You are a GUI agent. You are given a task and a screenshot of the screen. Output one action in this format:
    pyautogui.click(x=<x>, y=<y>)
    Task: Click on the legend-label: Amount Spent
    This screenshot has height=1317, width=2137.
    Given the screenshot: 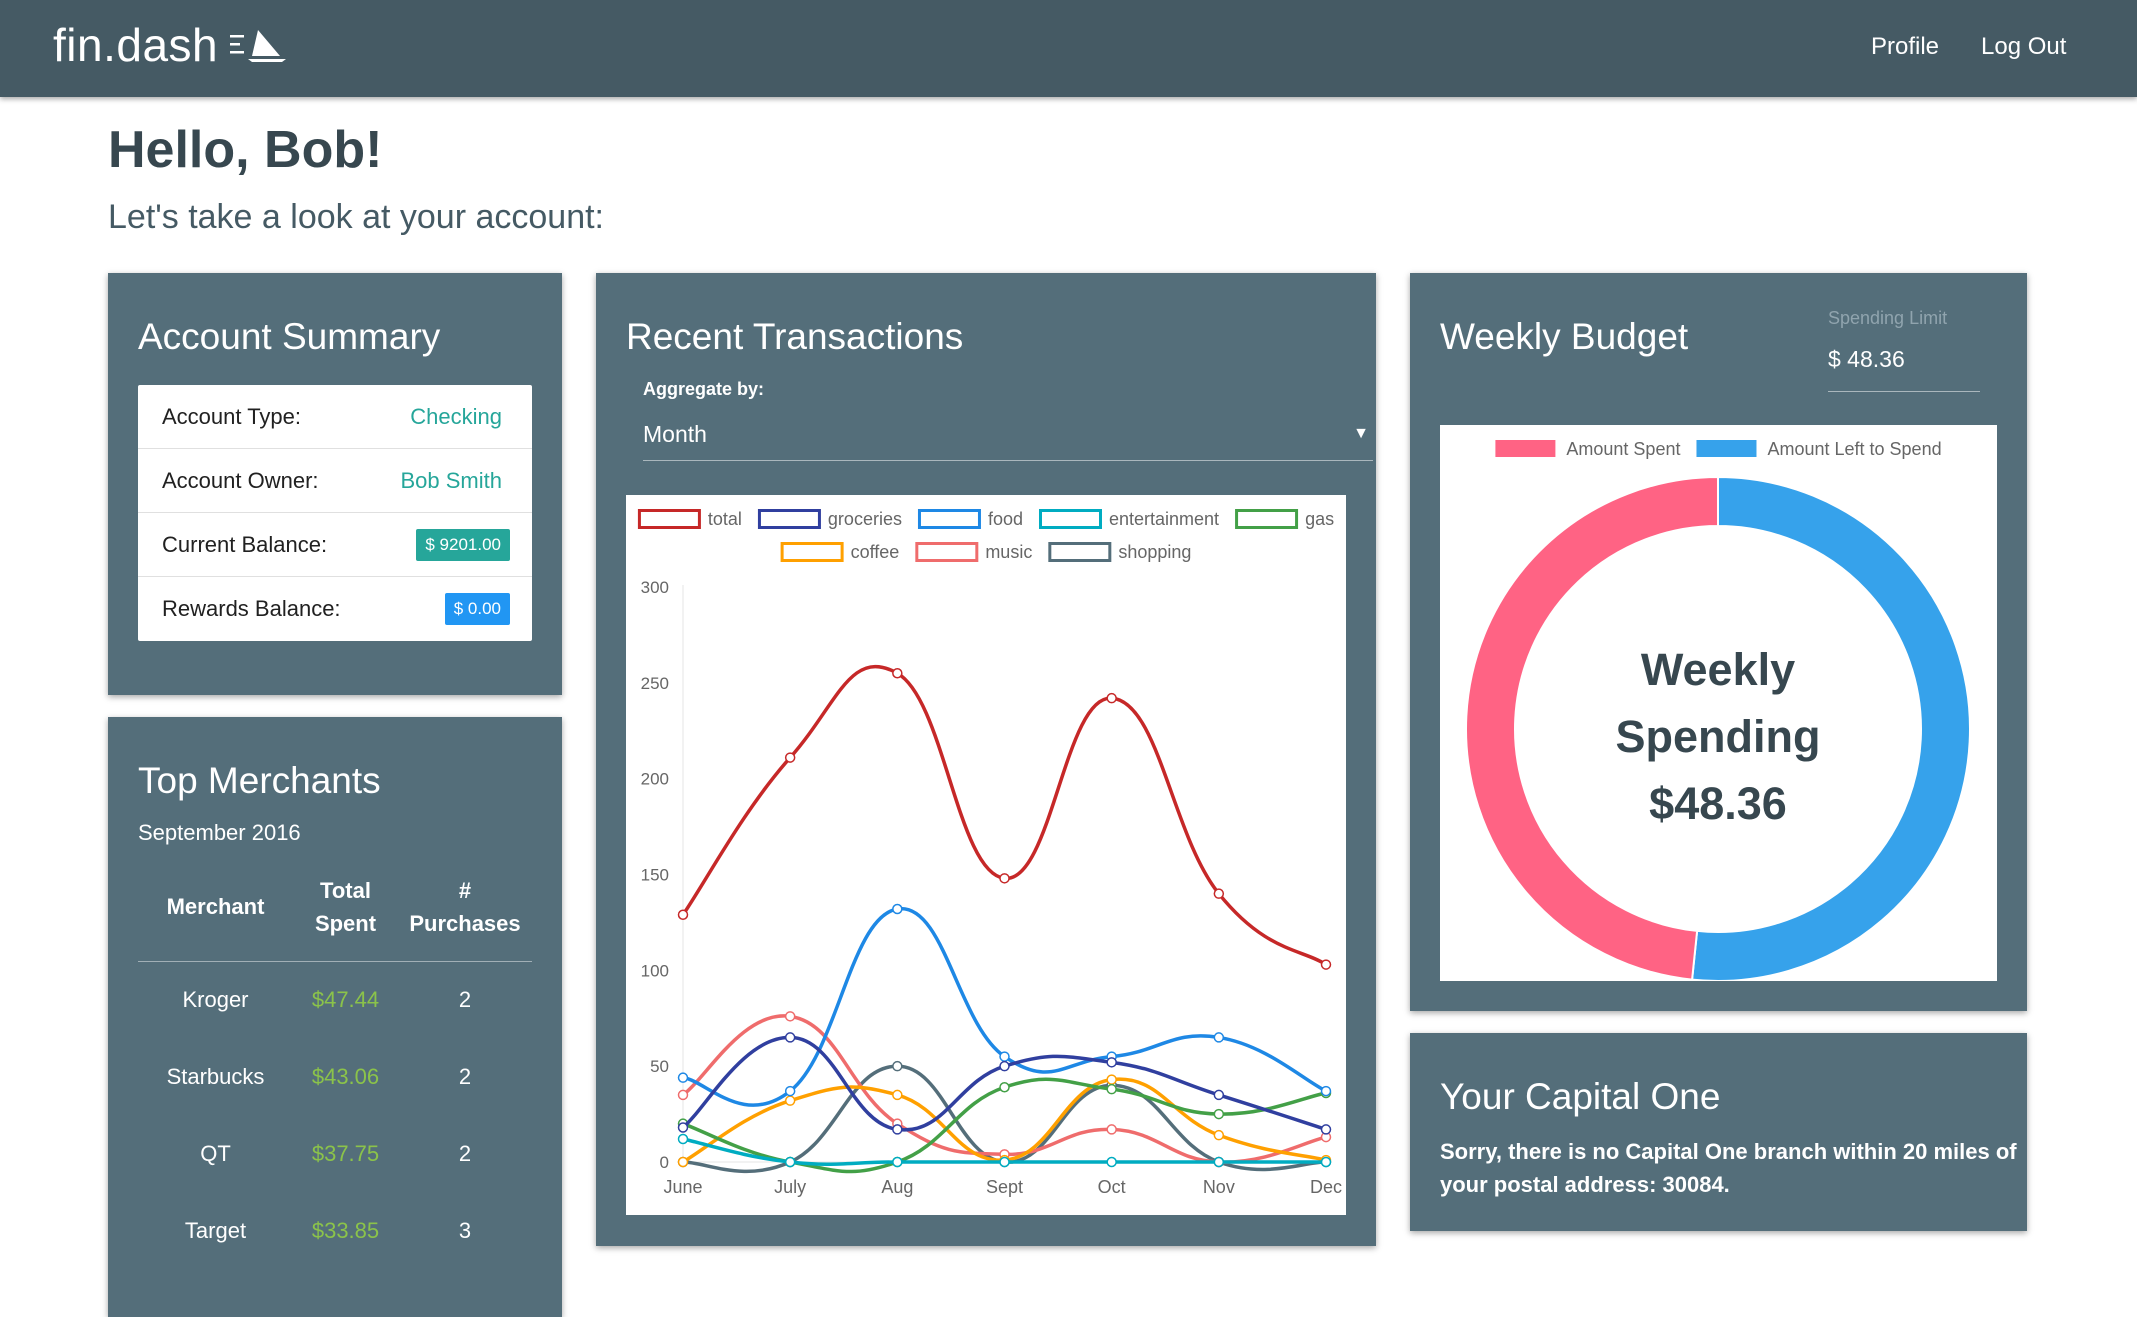 What is the action you would take?
    pyautogui.click(x=1623, y=449)
    